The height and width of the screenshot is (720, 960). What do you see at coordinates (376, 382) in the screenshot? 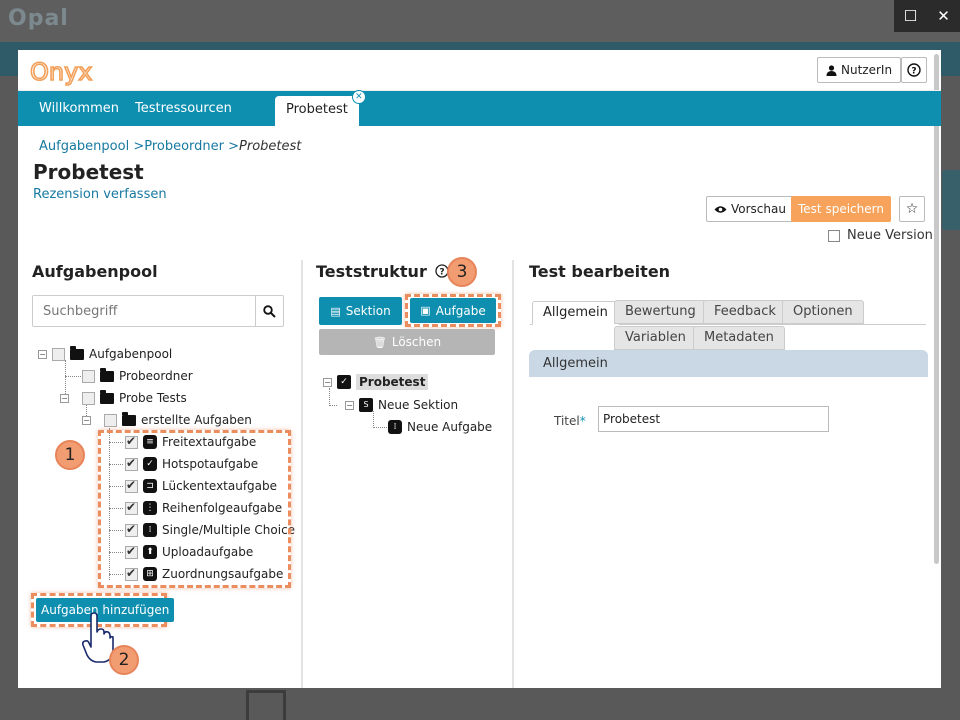
I see `structure-node-root: − ✓ Probetest` at bounding box center [376, 382].